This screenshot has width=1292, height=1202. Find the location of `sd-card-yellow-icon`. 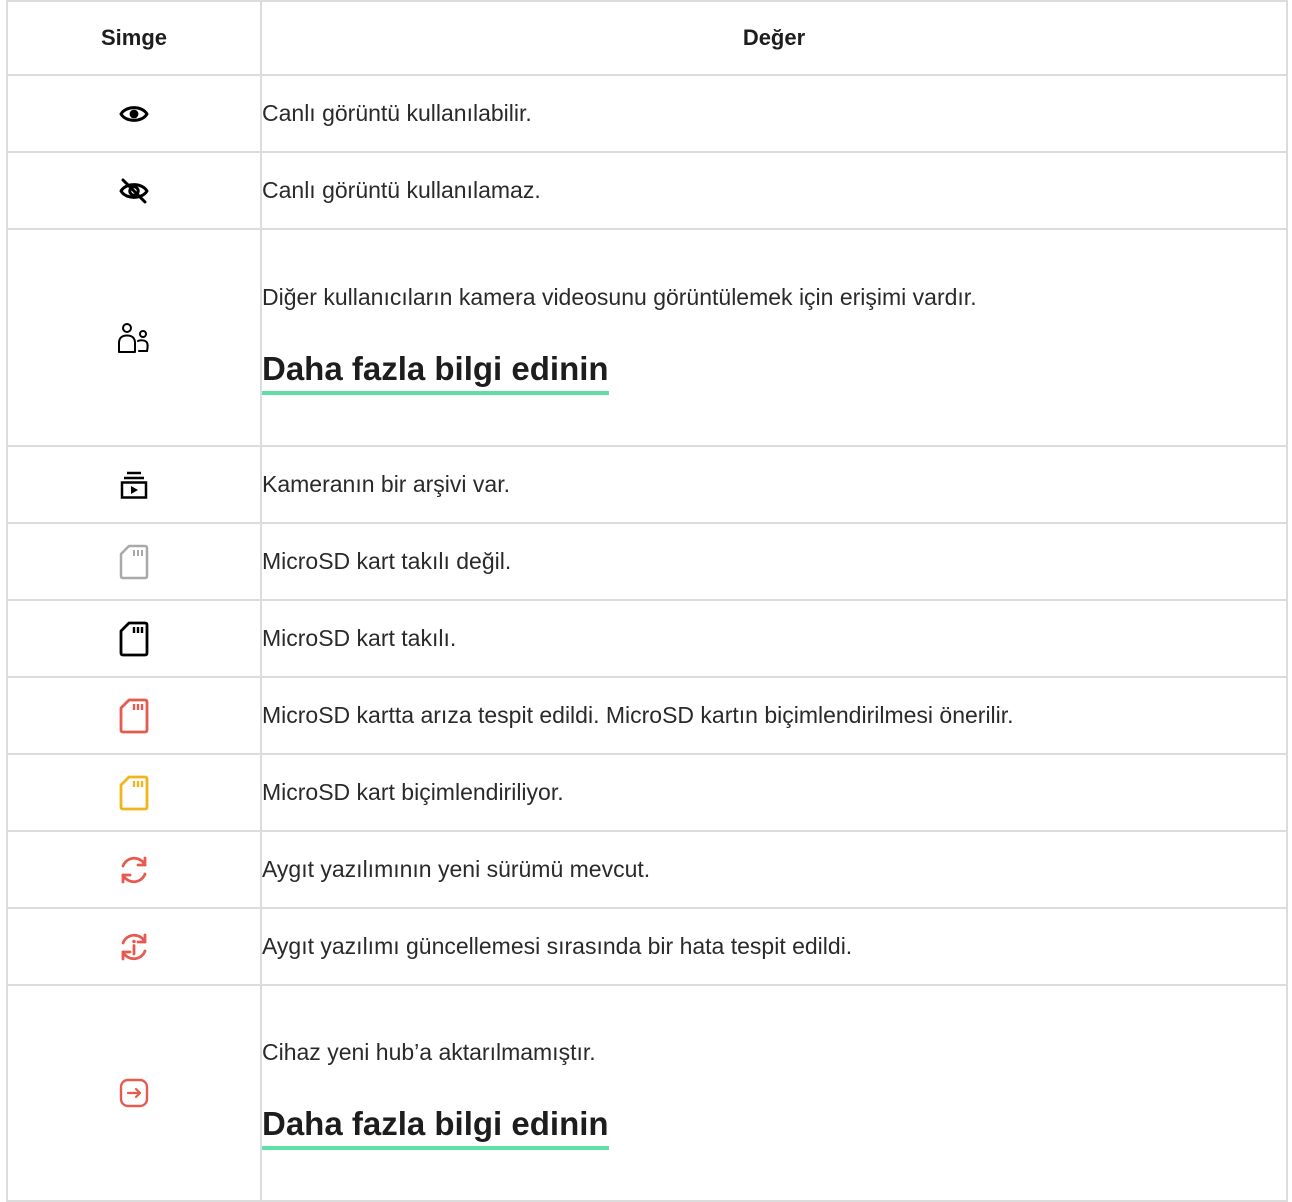

sd-card-yellow-icon is located at coordinates (134, 792).